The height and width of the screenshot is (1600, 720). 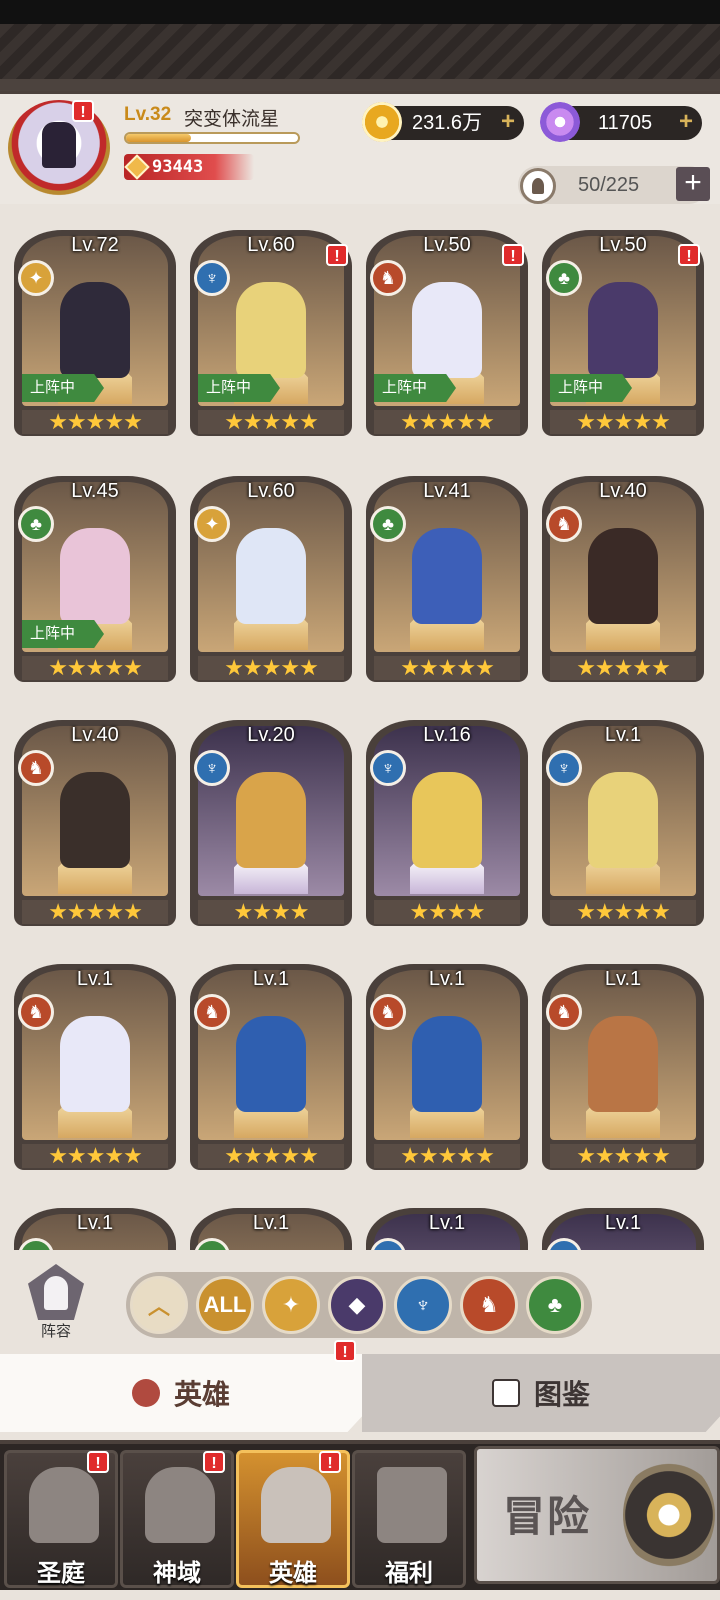 What do you see at coordinates (291, 1305) in the screenshot?
I see `filter-light-button: ✦` at bounding box center [291, 1305].